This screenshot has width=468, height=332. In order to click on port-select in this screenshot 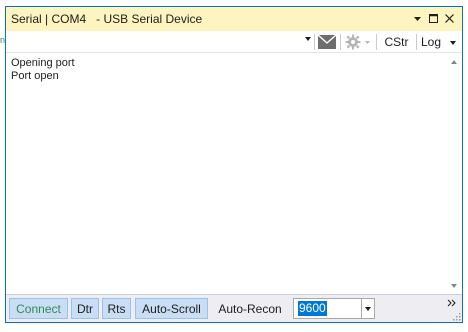, I will do `click(160, 41)`.